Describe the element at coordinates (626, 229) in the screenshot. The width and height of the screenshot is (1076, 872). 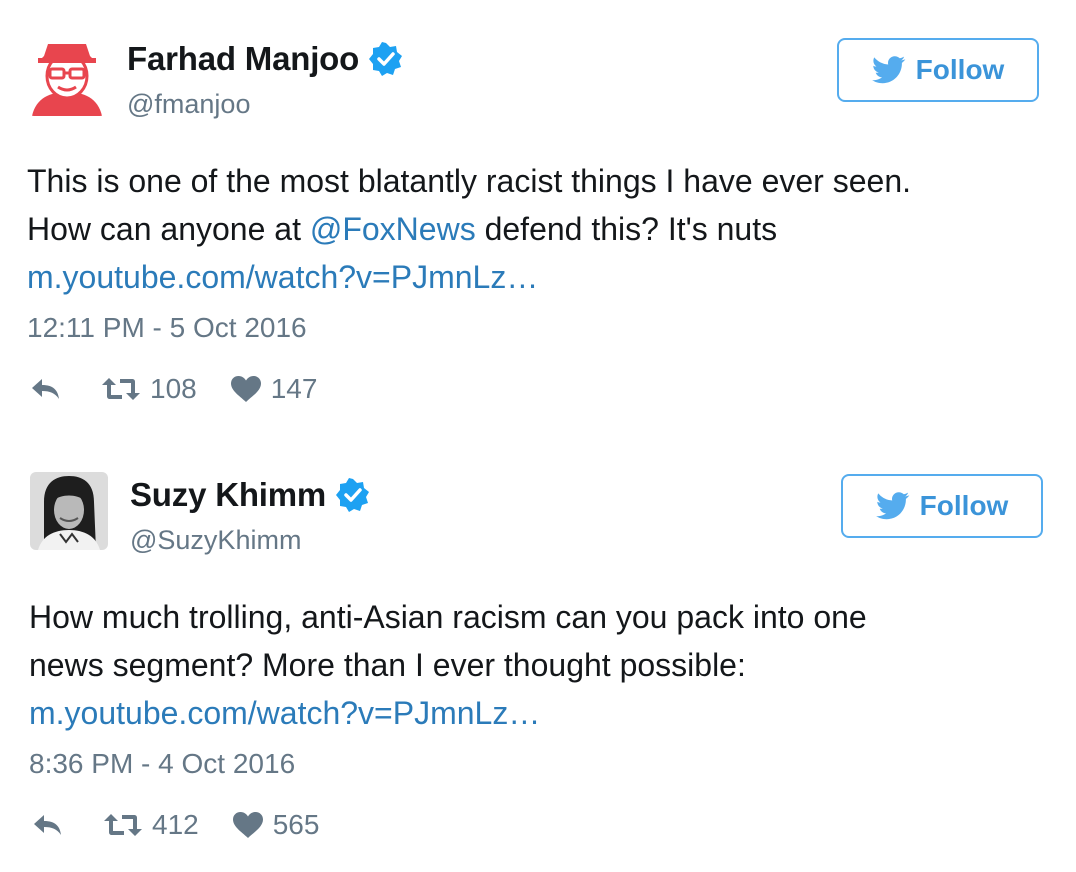
I see `text-segment: defend this? It's nuts` at that location.